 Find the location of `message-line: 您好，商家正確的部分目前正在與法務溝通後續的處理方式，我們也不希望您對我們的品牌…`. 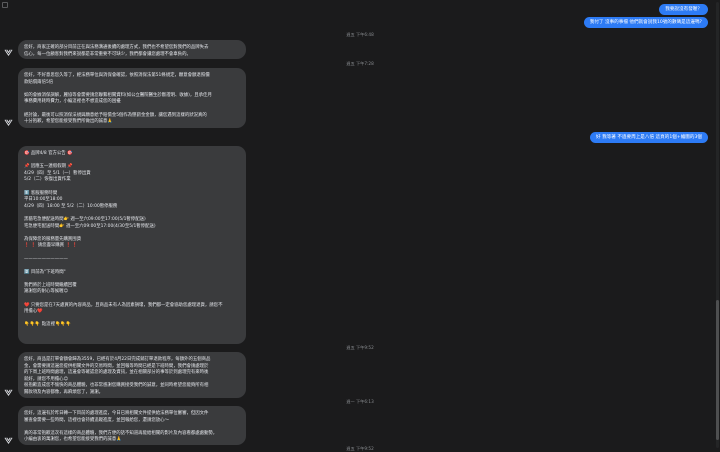

message-line: 您好，商家正確的部分目前正在與法務溝通後續的處理方式，我們也不希望您對我們的品牌… is located at coordinates (116, 47).